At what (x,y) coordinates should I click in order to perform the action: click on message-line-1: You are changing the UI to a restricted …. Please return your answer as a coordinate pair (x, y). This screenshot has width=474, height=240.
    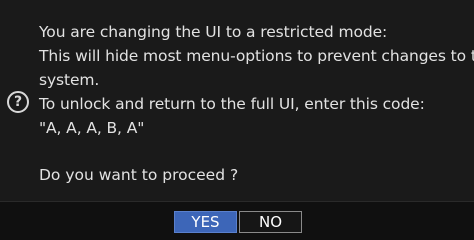
    Looking at the image, I should click on (213, 32).